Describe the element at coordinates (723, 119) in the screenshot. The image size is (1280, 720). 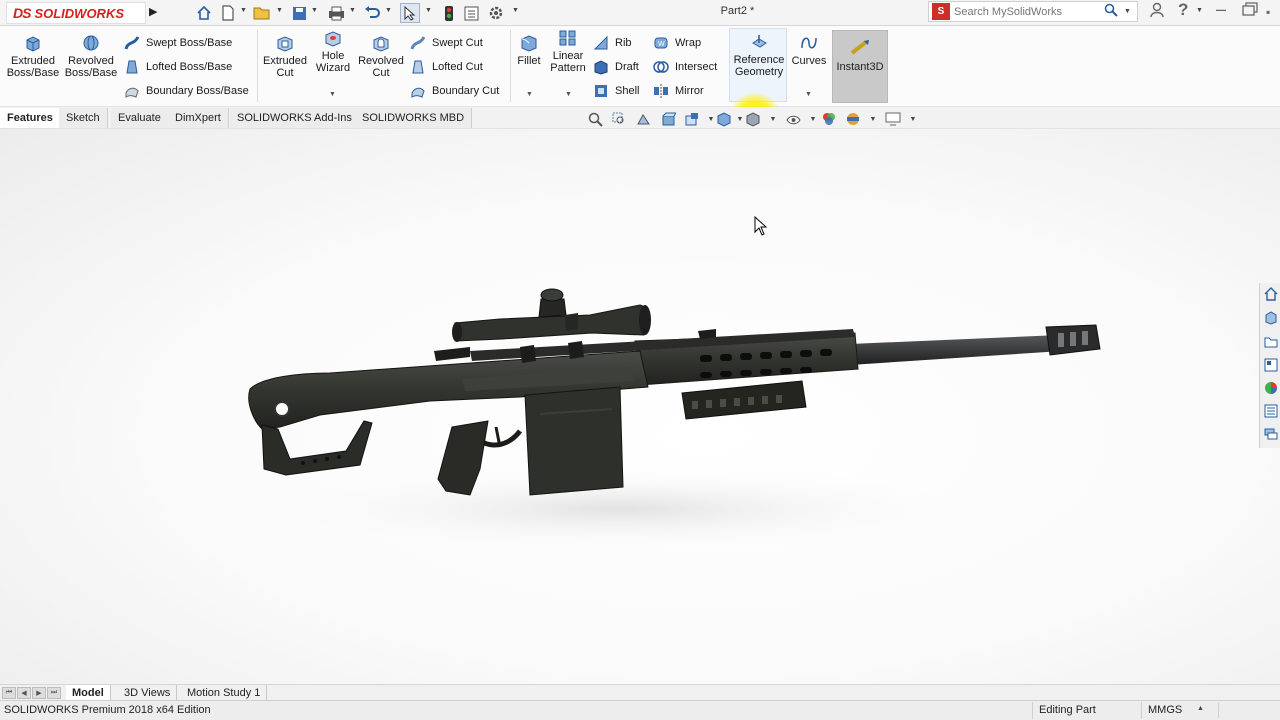
I see `view-orientation-icon` at that location.